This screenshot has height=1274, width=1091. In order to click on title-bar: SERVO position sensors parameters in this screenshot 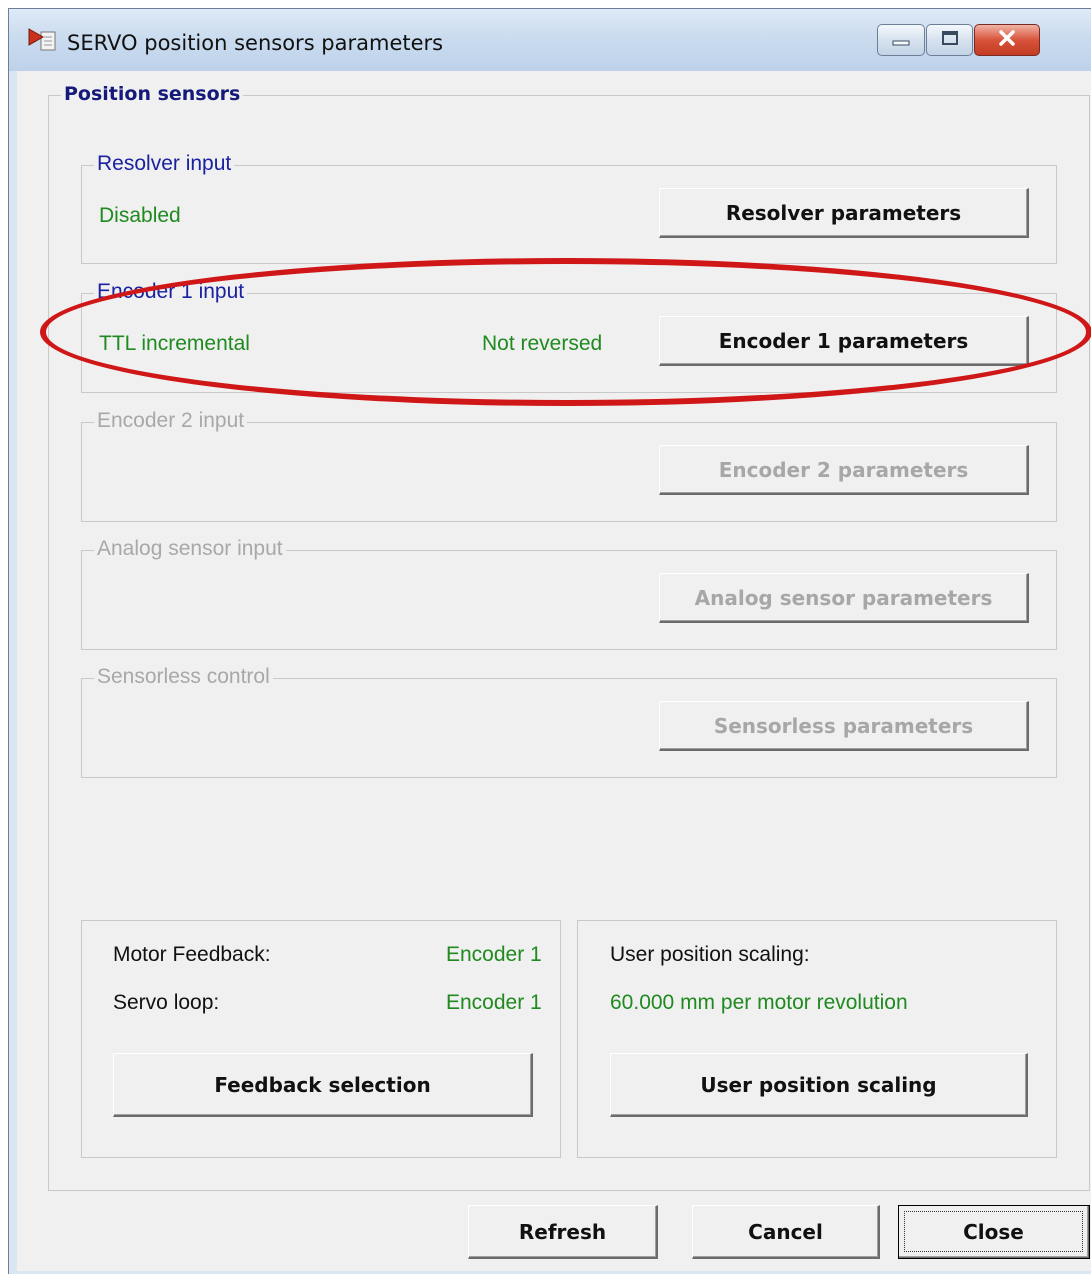, I will do `click(550, 40)`.